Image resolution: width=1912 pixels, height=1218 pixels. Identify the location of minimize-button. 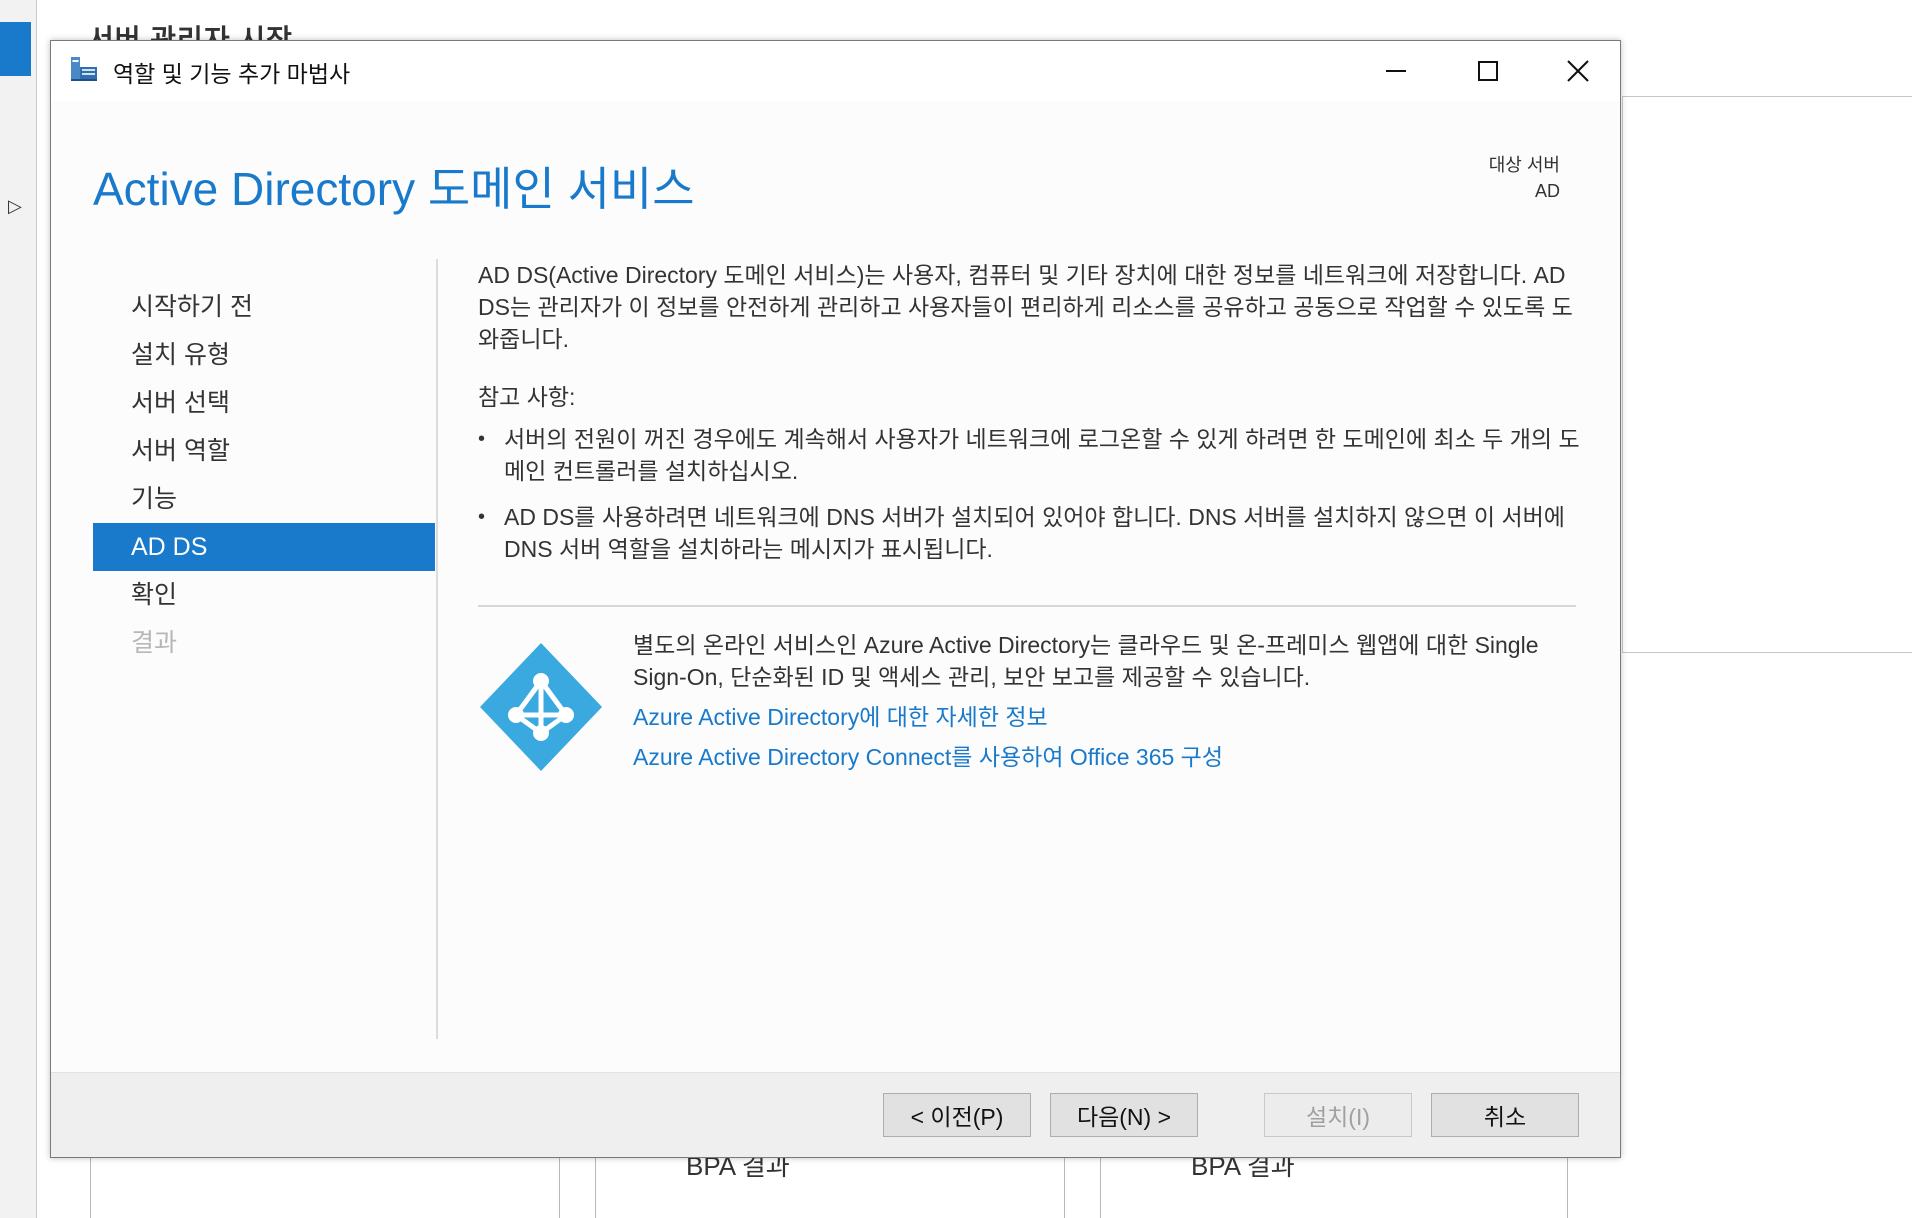
(1396, 71).